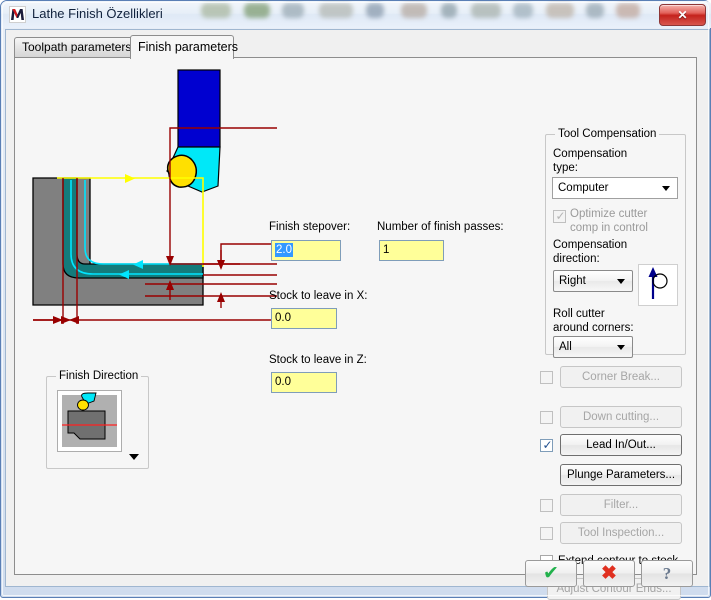 The width and height of the screenshot is (711, 600). What do you see at coordinates (386, 250) in the screenshot?
I see `number-of-passes-value: 1` at bounding box center [386, 250].